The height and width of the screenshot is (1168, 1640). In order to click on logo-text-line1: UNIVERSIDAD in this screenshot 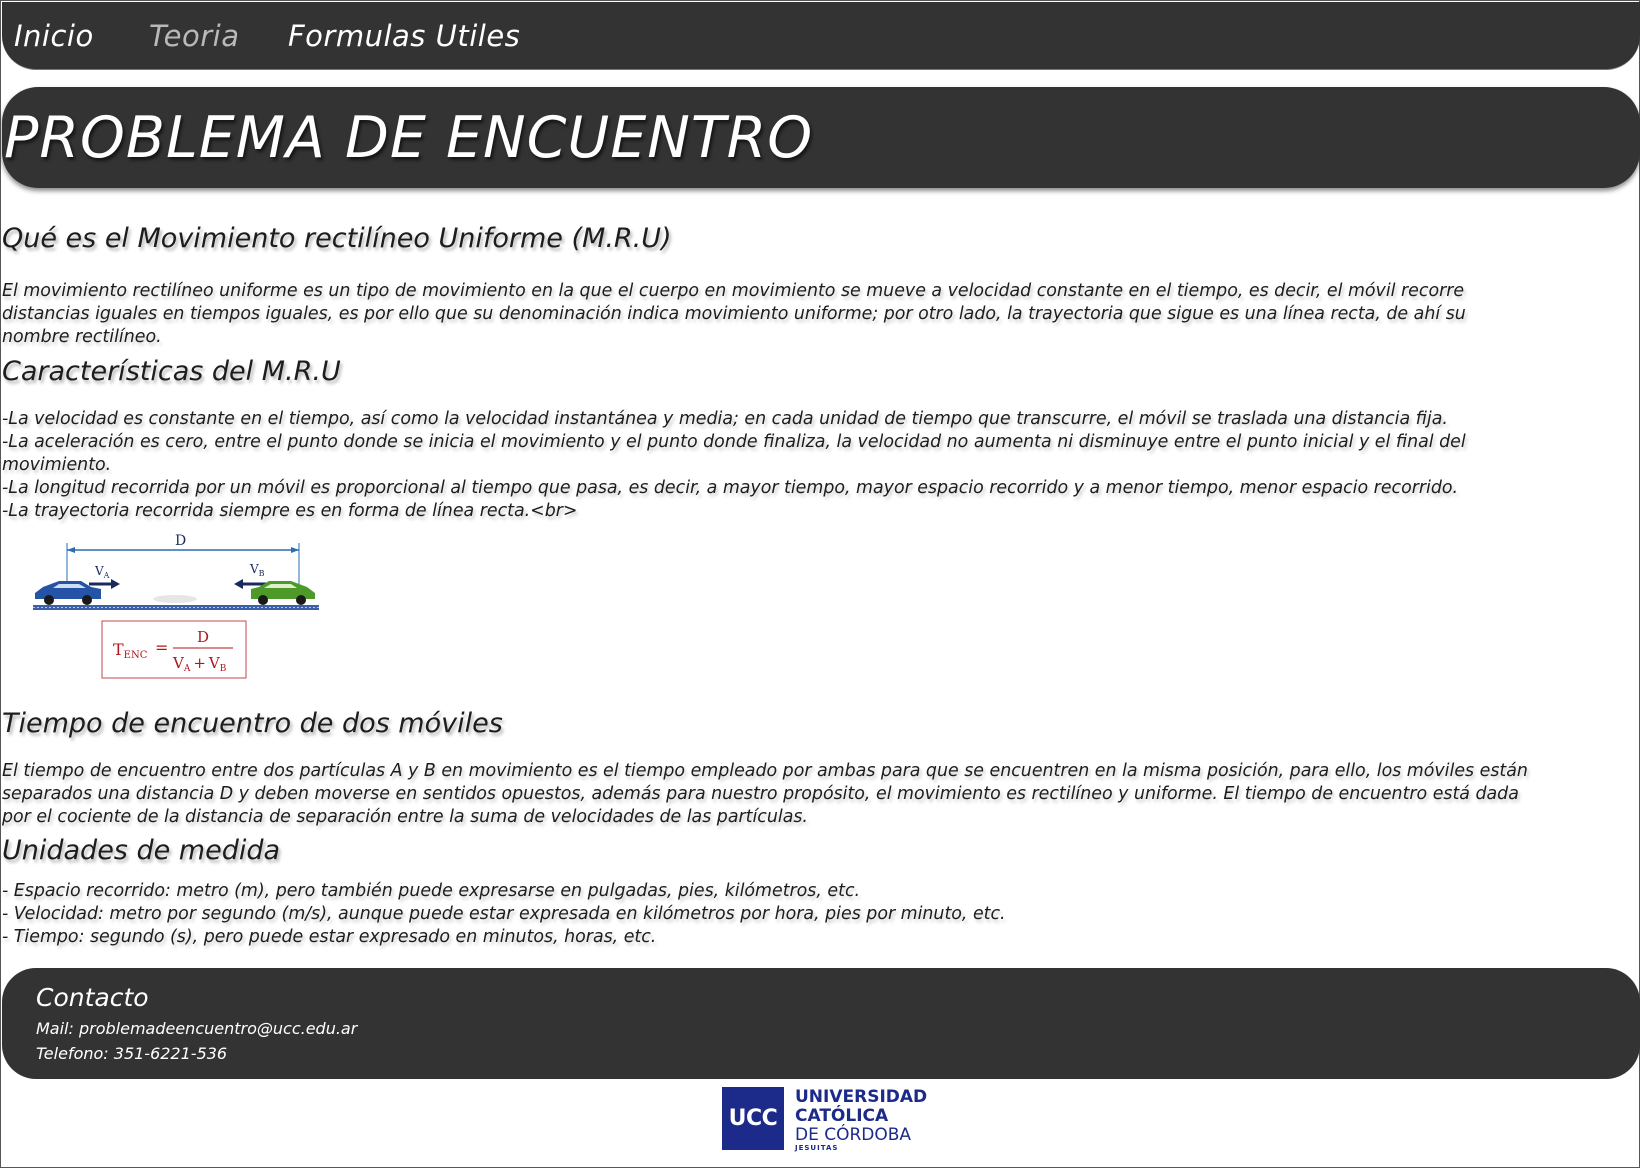, I will do `click(861, 1097)`.